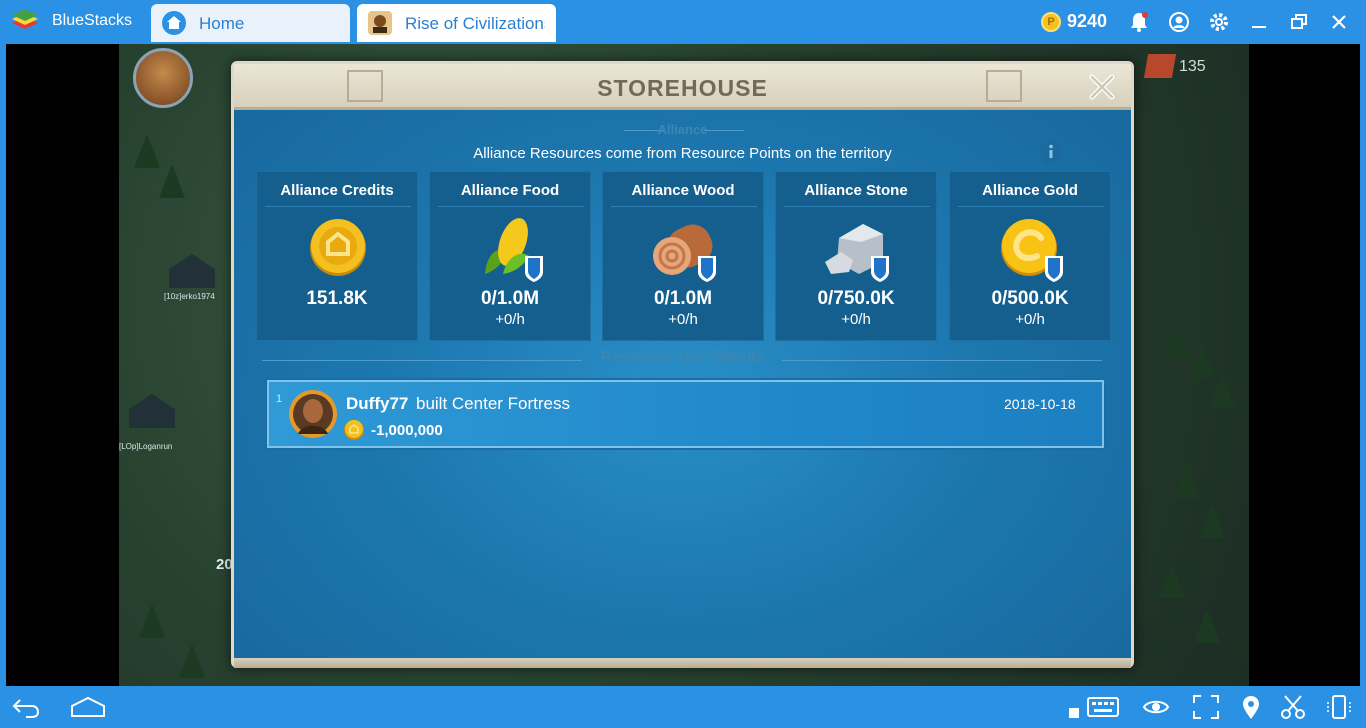  I want to click on card-alliance-wood: Alliance Wood 0/1.0M +0/h, so click(683, 256).